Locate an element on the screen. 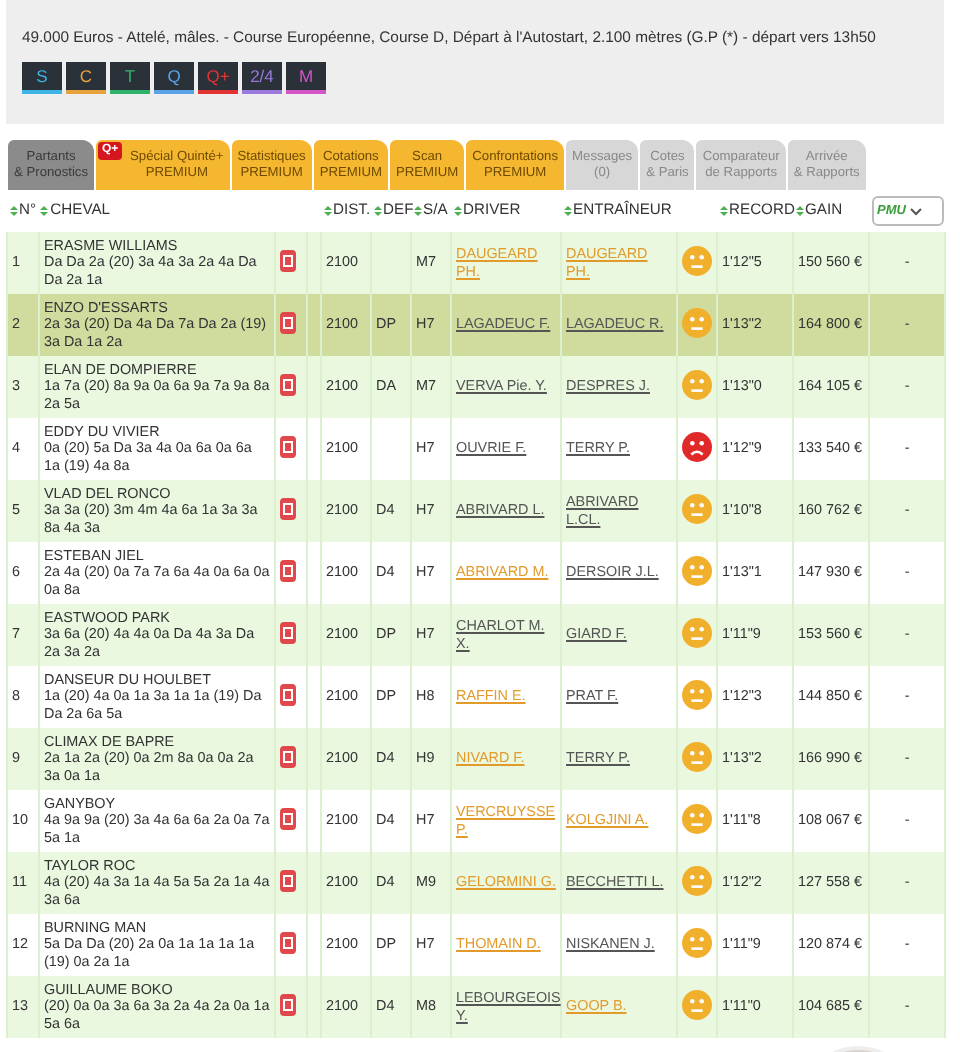  bet-type-button: C is located at coordinates (86, 78).